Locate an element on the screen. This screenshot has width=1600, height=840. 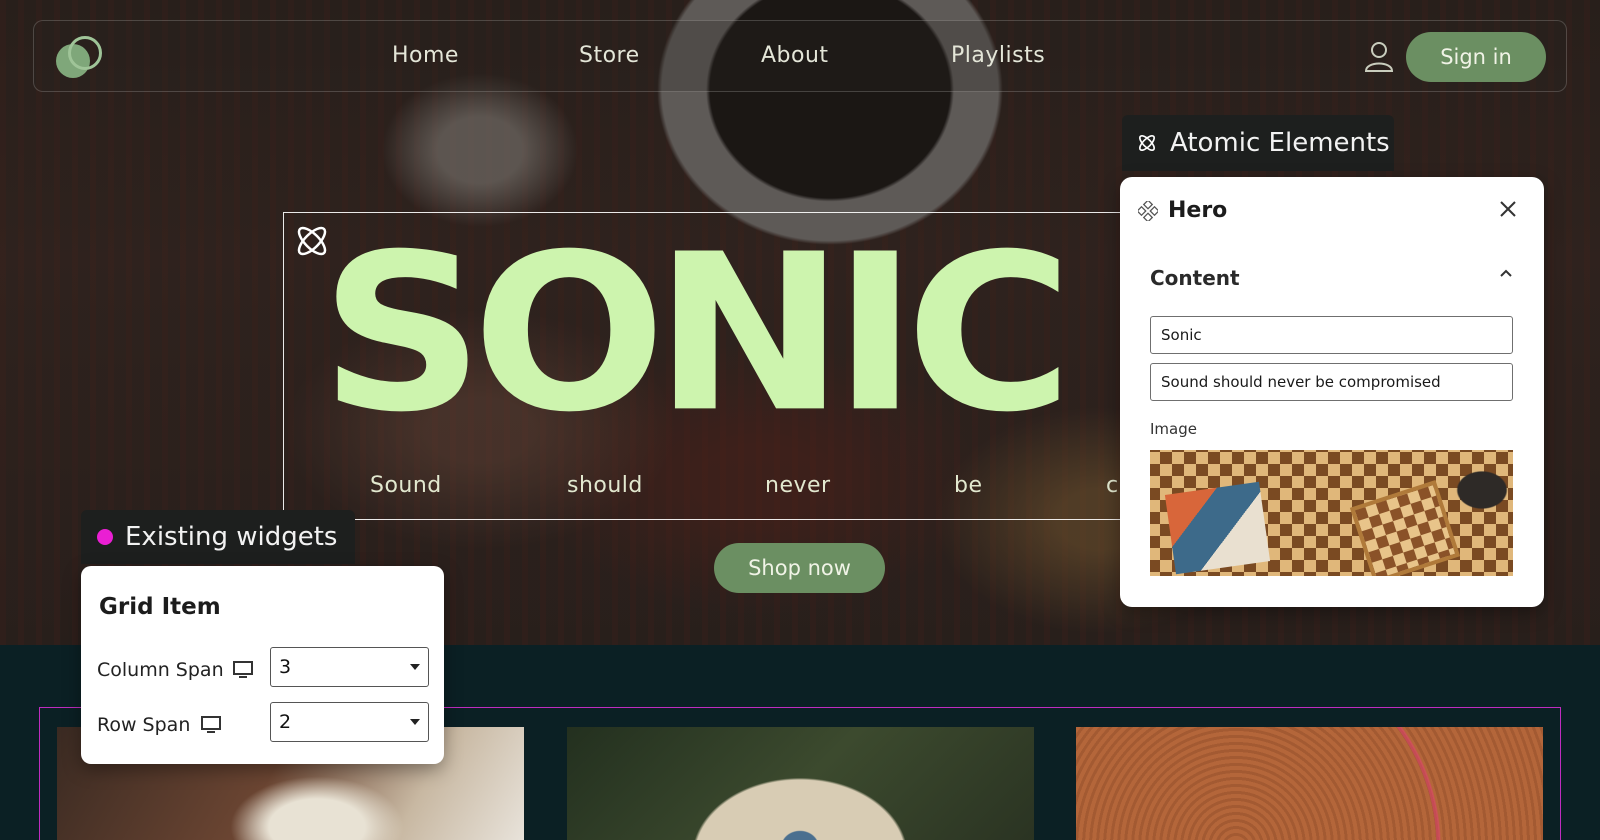
atomic-elements-tag: Atomic Elements is located at coordinates (1258, 143).